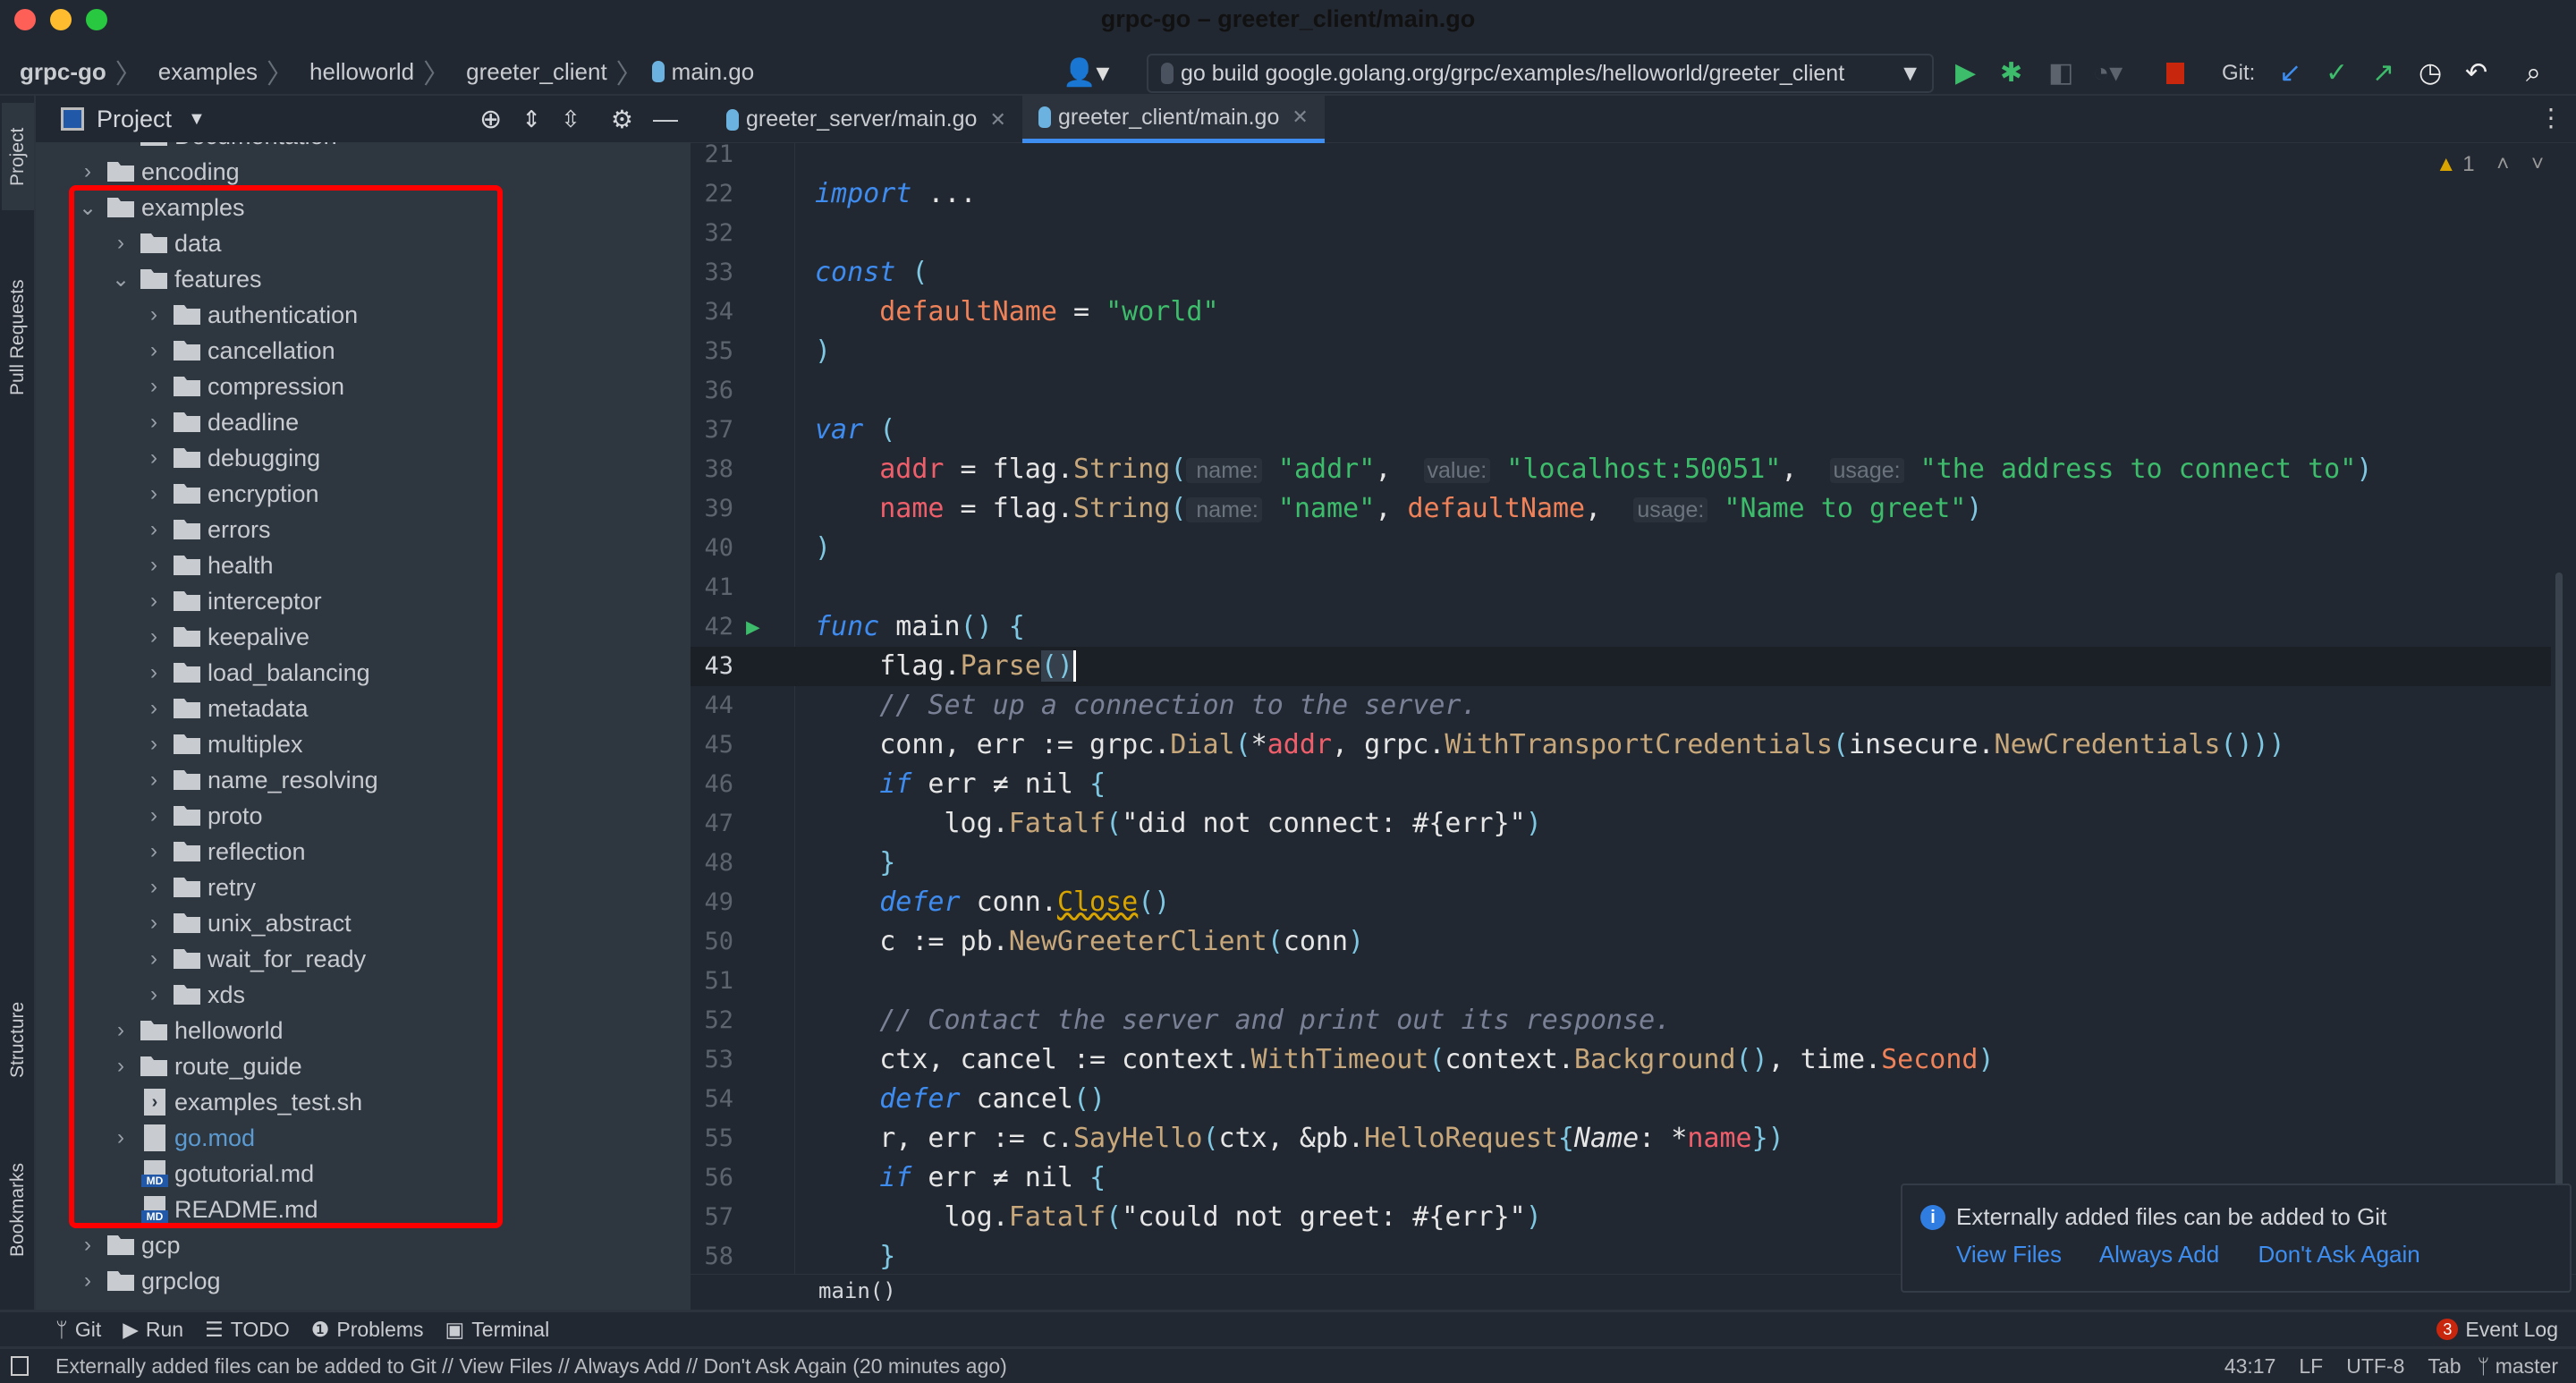 This screenshot has height=1383, width=2576. What do you see at coordinates (361, 72) in the screenshot?
I see `breadcrumb-helloworld: helloworld` at bounding box center [361, 72].